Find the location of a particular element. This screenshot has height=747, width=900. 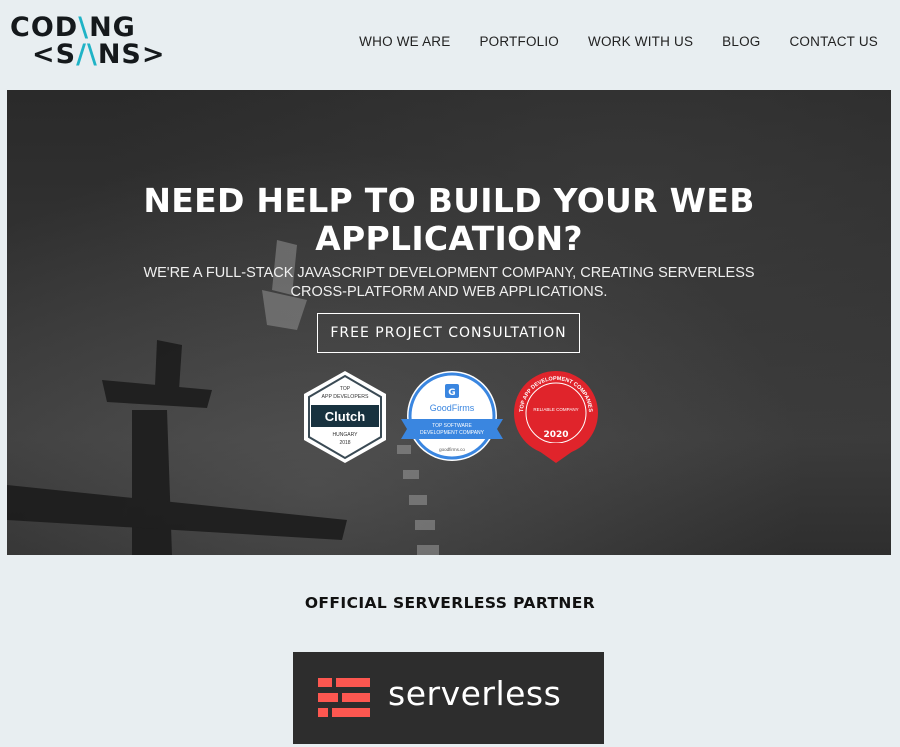

logo-line-2: <S/\NS> is located at coordinates (98, 54).